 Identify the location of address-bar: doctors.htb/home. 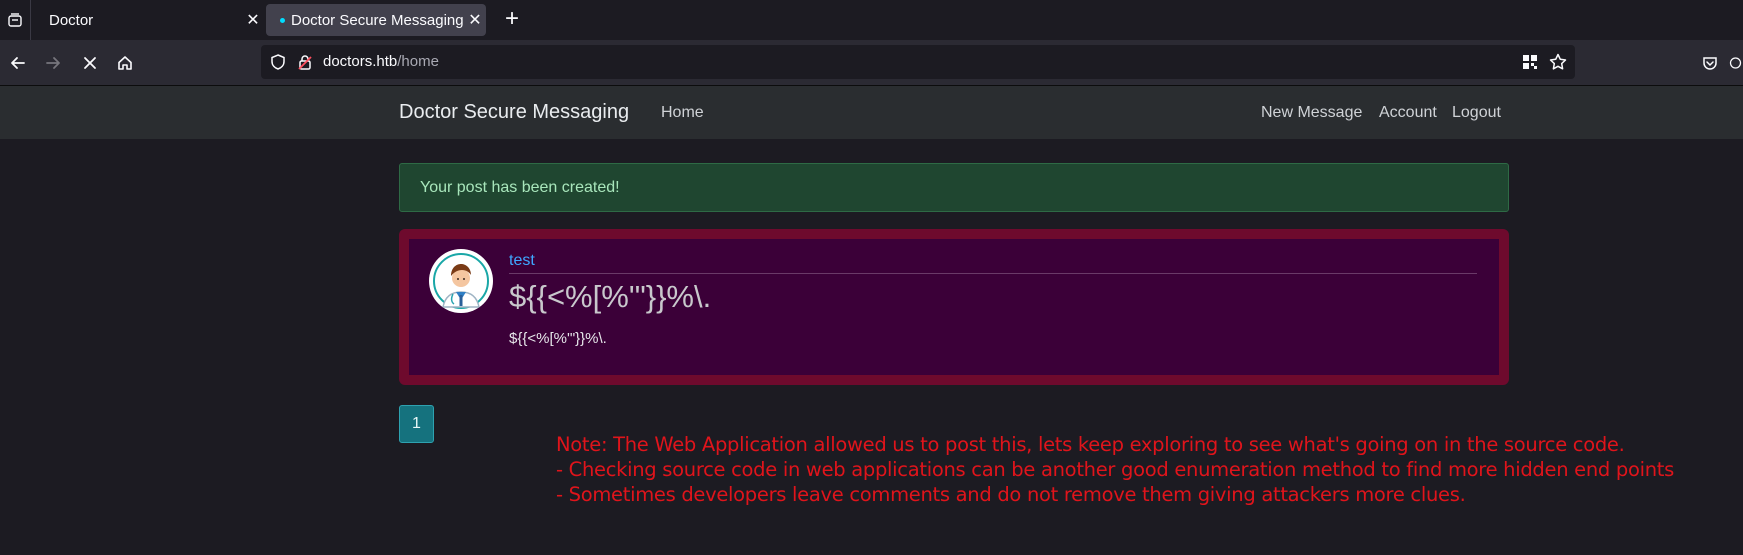
(918, 62).